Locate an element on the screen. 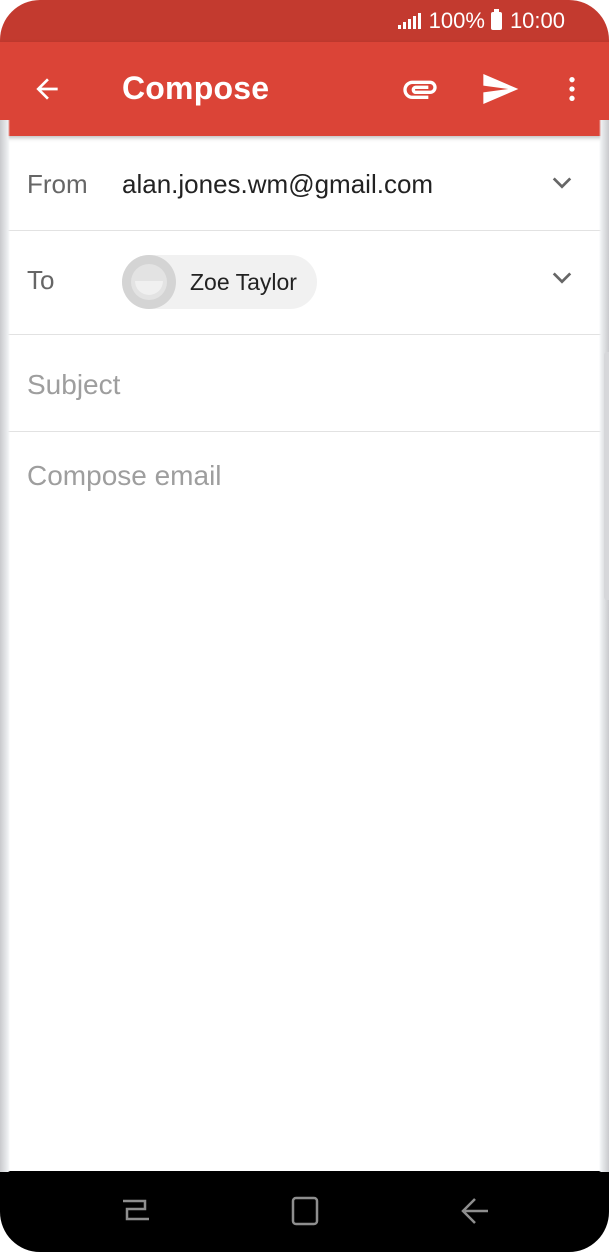 The height and width of the screenshot is (1252, 609). recent-apps-icon is located at coordinates (136, 1210).